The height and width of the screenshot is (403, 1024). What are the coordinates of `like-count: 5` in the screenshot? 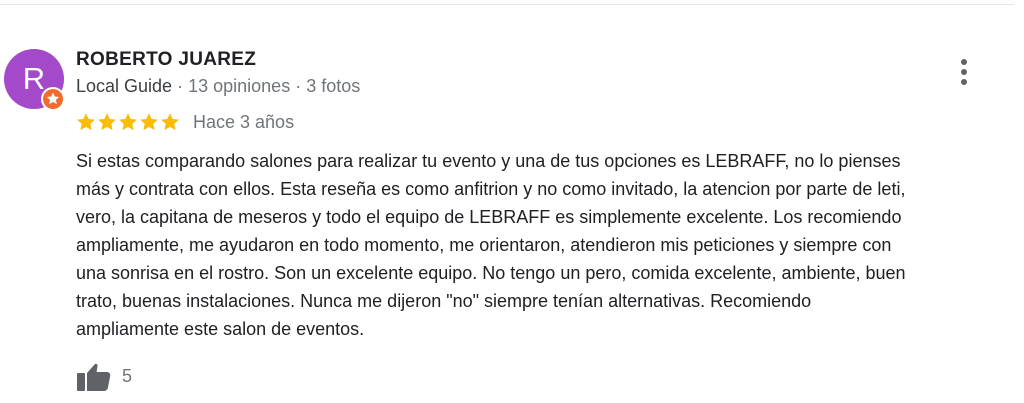 It's located at (127, 375).